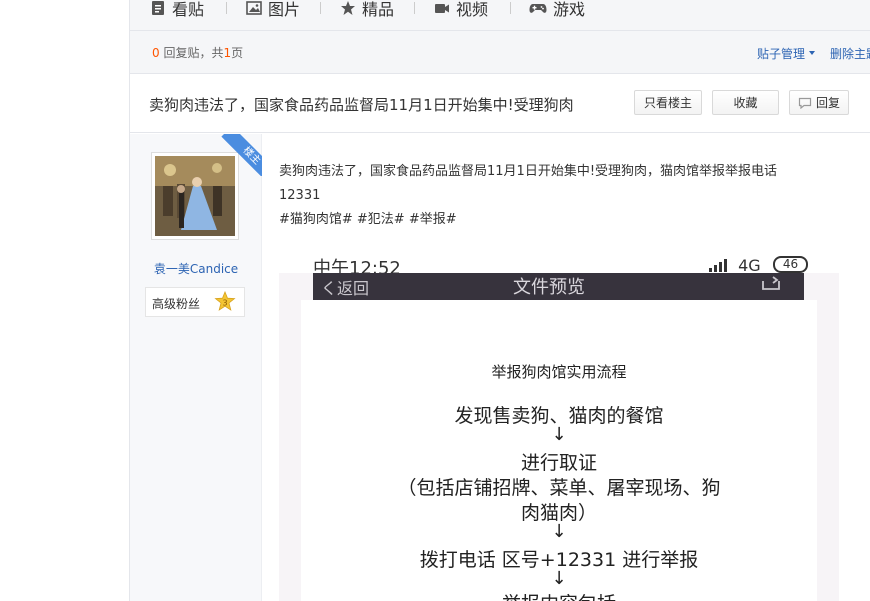 The width and height of the screenshot is (870, 601). What do you see at coordinates (549, 287) in the screenshot?
I see `phone-page-title: 文件预览` at bounding box center [549, 287].